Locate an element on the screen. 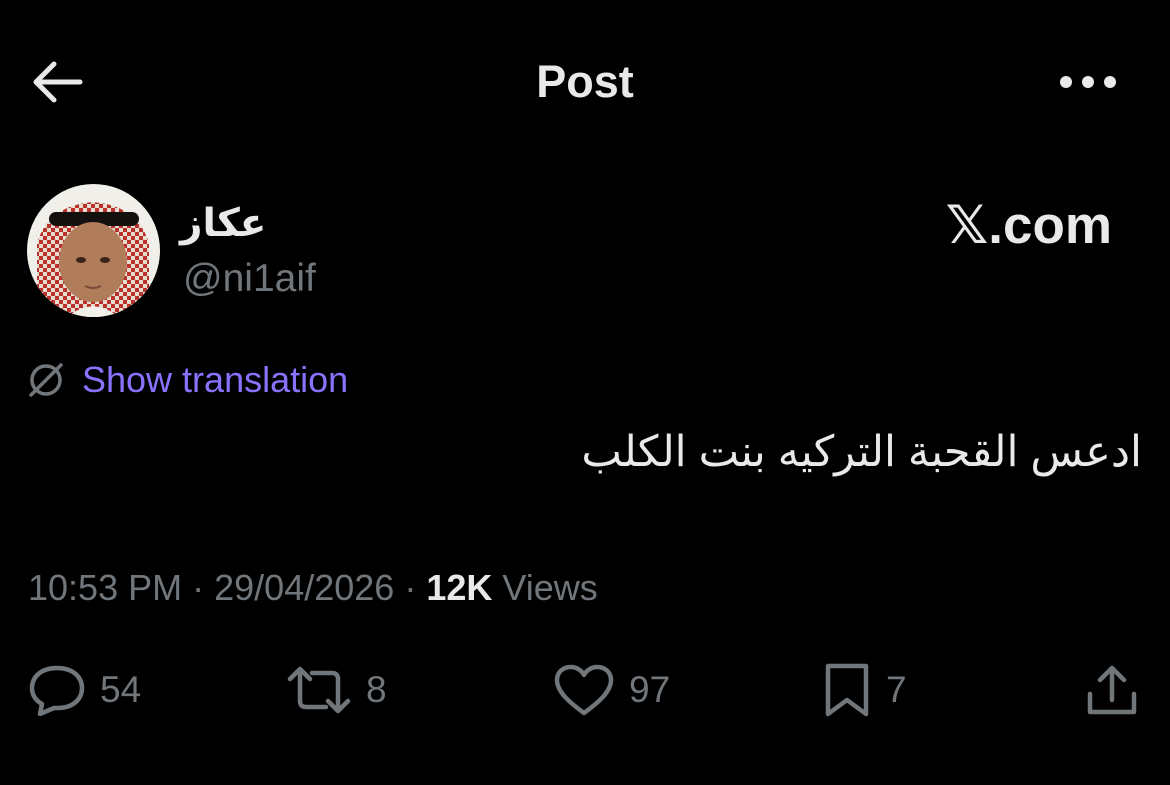 The image size is (1170, 785). globe-icon is located at coordinates (46, 380).